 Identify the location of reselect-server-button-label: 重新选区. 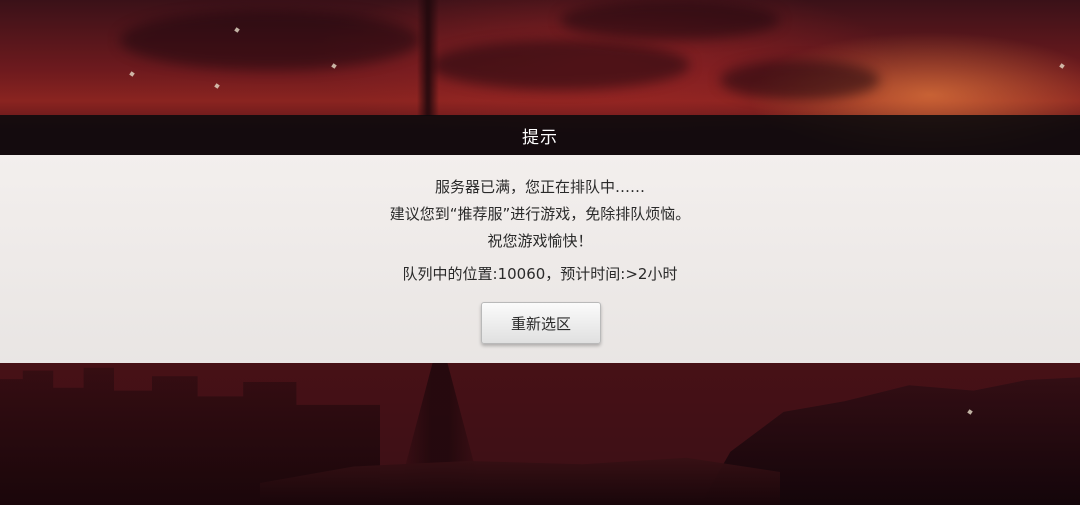
(540, 323).